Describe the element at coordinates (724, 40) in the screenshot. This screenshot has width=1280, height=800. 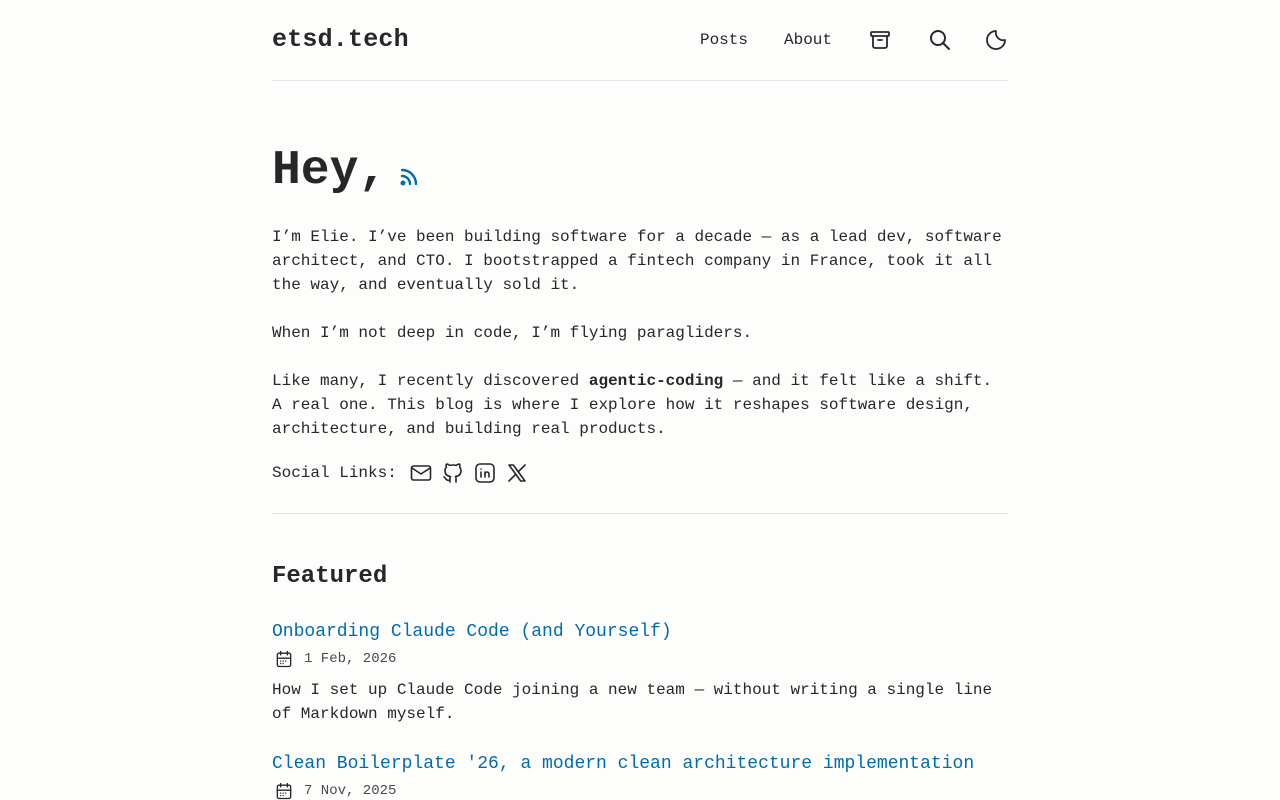
I see `nav-posts-link: Posts` at that location.